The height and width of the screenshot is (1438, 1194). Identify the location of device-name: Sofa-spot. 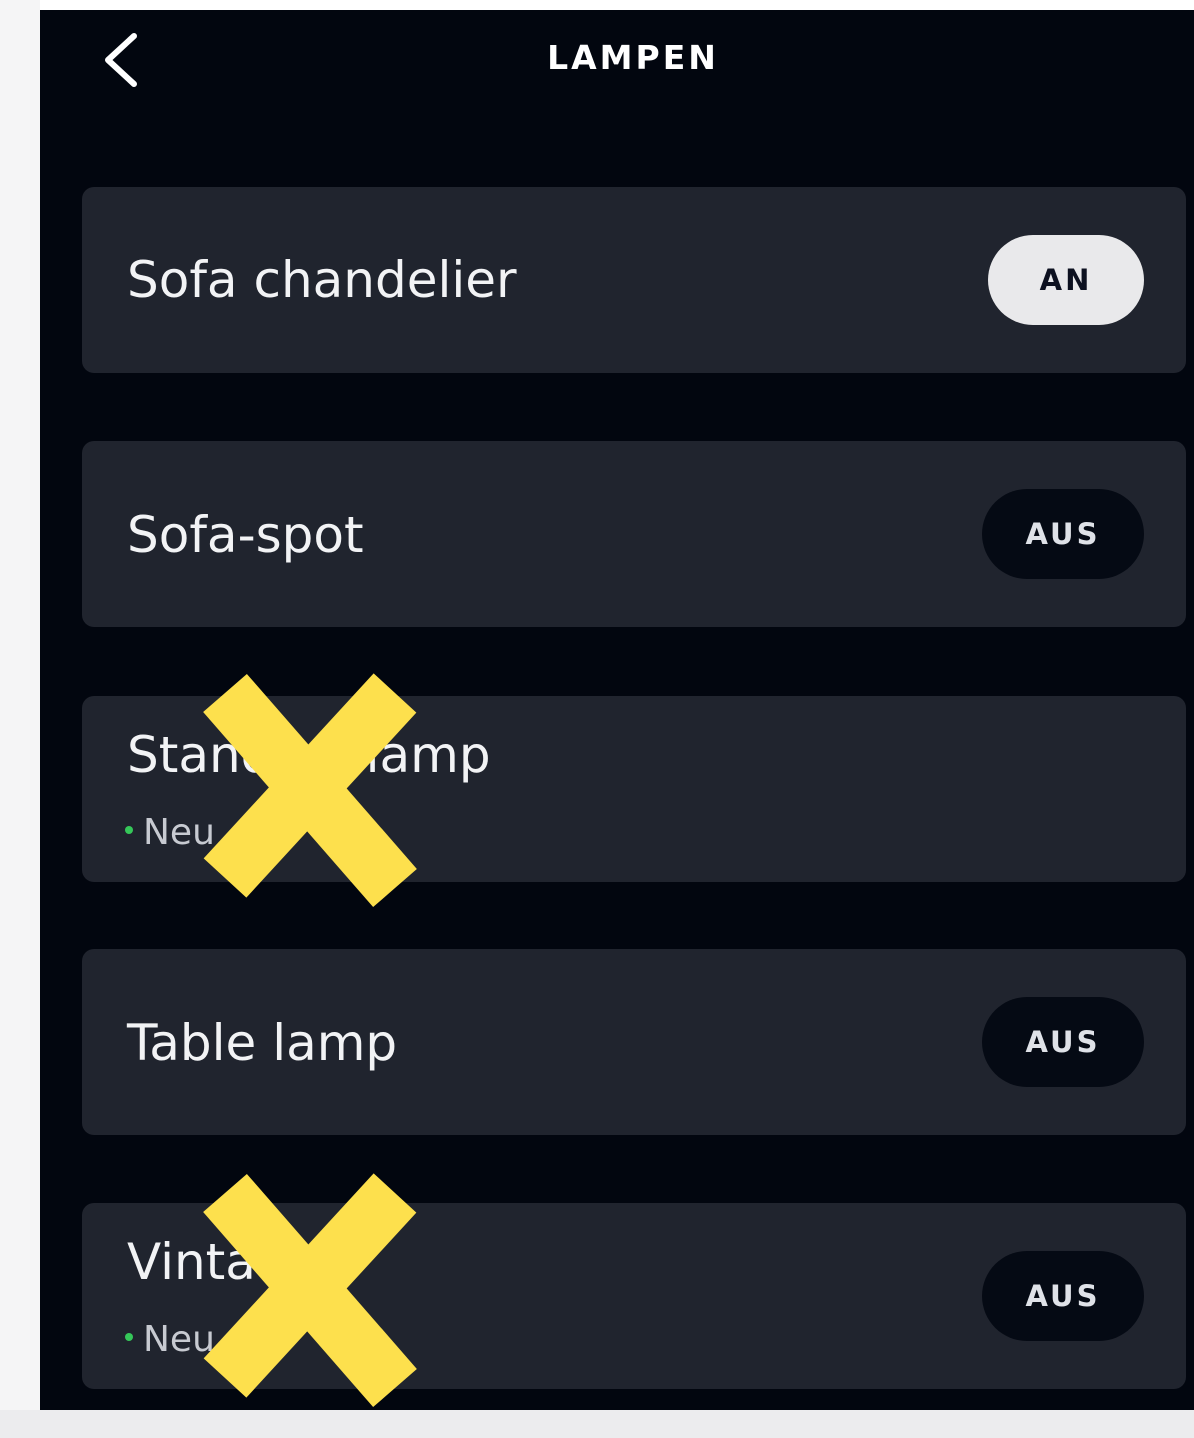
(245, 535).